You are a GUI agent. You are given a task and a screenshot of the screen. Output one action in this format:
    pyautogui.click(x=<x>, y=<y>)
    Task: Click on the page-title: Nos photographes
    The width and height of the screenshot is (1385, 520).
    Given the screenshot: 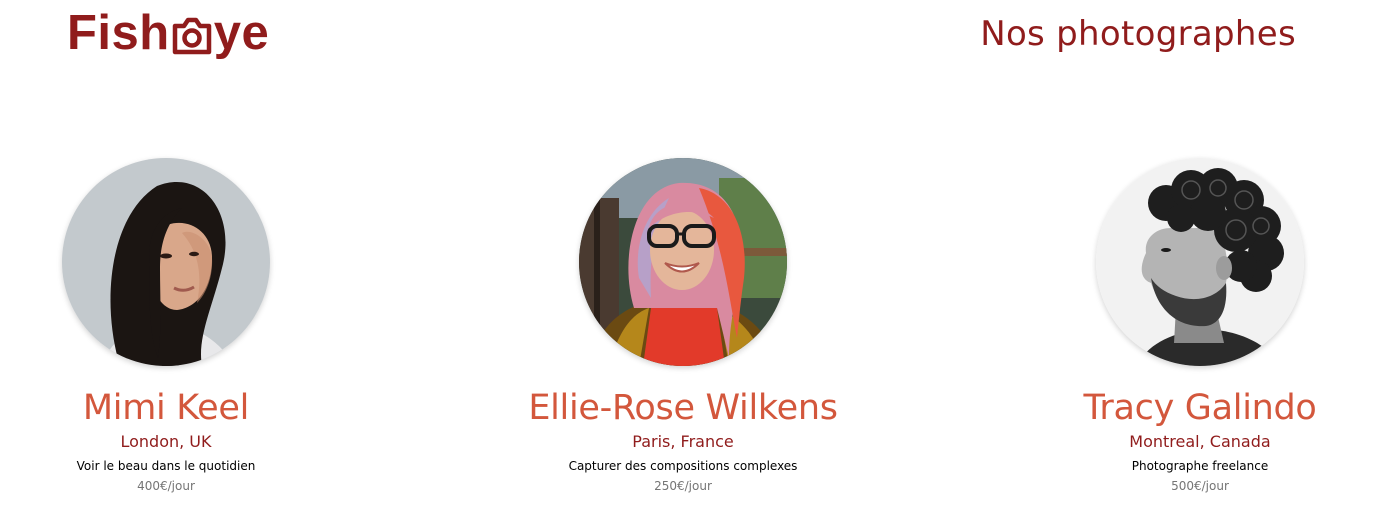 What is the action you would take?
    pyautogui.click(x=1138, y=34)
    